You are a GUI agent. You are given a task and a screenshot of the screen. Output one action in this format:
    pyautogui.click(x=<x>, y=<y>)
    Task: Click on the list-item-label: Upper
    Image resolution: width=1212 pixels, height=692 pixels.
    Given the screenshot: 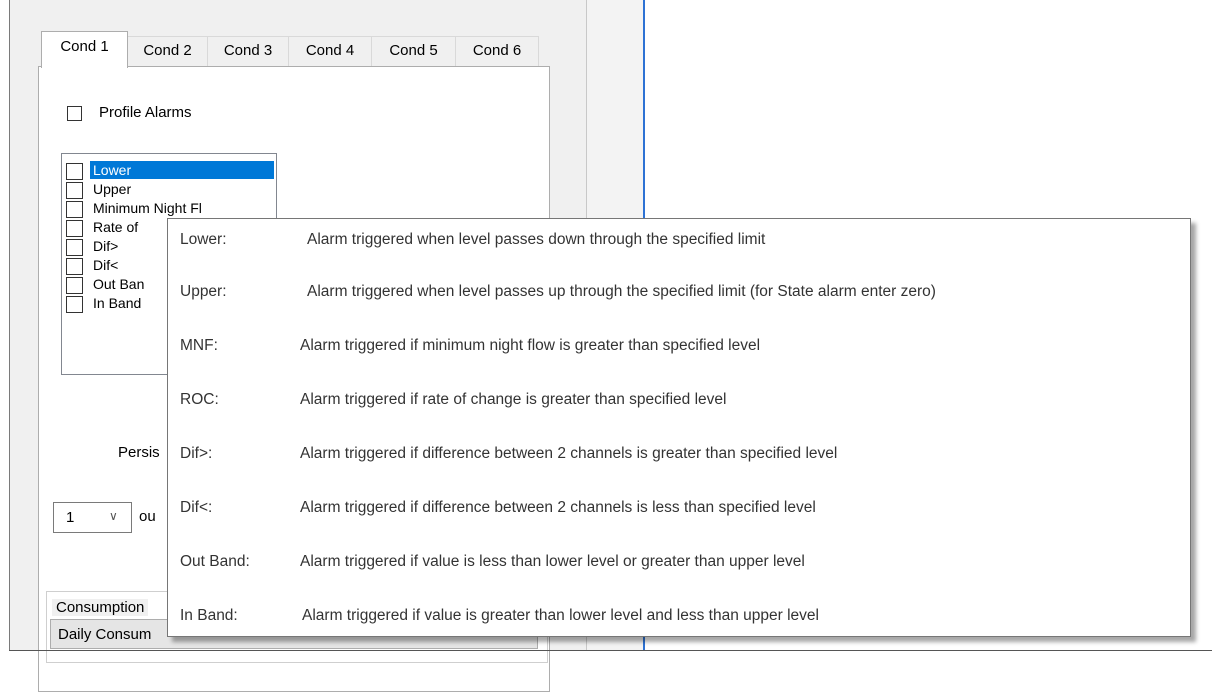 What is the action you would take?
    pyautogui.click(x=112, y=189)
    